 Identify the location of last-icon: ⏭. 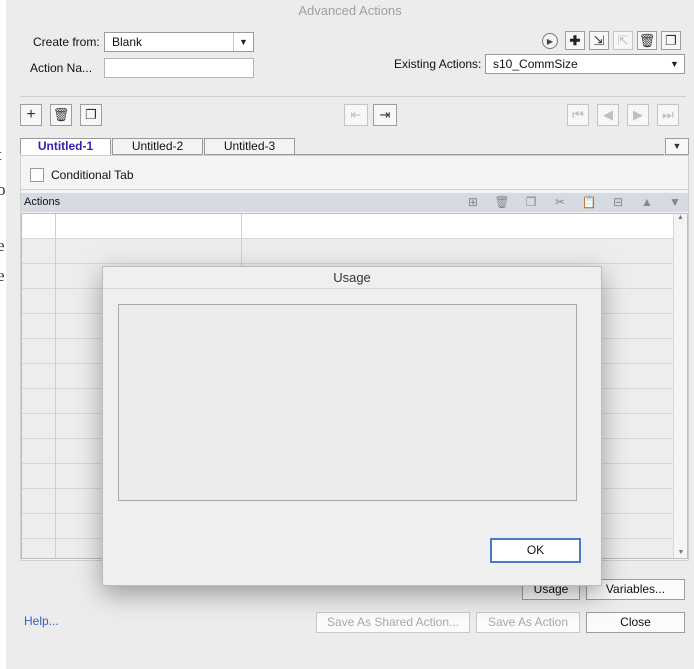
(668, 114).